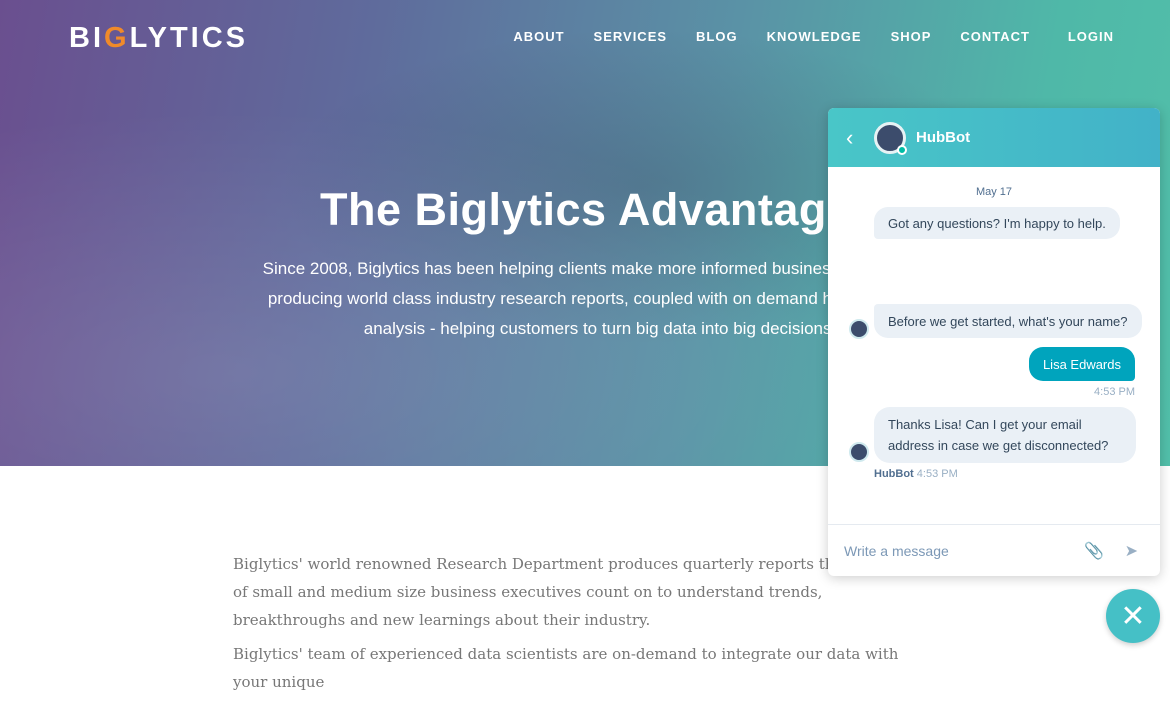  I want to click on logo: BIGLYTICS, so click(158, 38).